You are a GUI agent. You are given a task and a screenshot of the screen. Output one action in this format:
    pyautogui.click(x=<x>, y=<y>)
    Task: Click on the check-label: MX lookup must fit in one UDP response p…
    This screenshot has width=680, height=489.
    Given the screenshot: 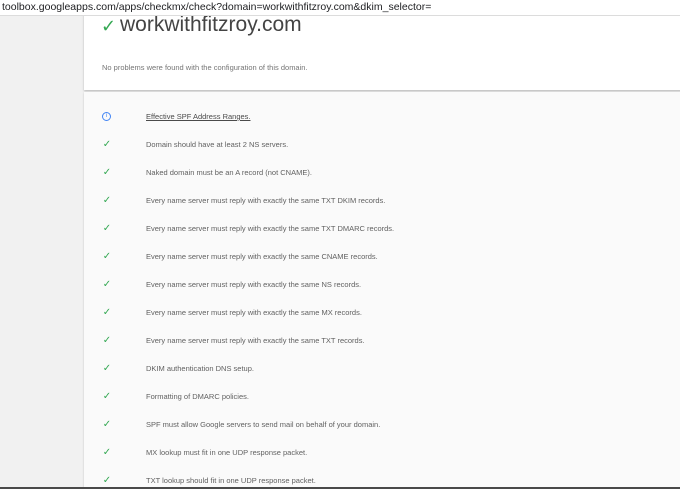 What is the action you would take?
    pyautogui.click(x=227, y=452)
    